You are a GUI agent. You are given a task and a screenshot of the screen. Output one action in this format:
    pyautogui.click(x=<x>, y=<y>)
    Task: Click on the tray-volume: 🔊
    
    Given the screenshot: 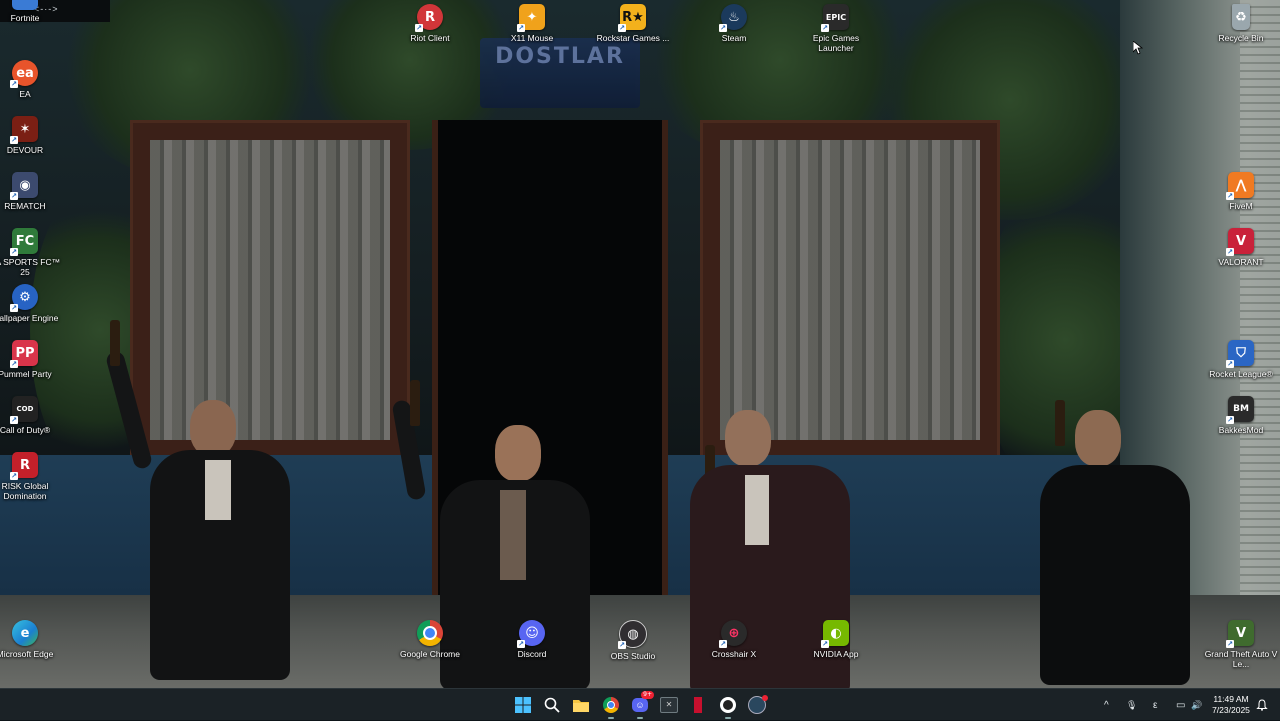 What is the action you would take?
    pyautogui.click(x=1196, y=705)
    